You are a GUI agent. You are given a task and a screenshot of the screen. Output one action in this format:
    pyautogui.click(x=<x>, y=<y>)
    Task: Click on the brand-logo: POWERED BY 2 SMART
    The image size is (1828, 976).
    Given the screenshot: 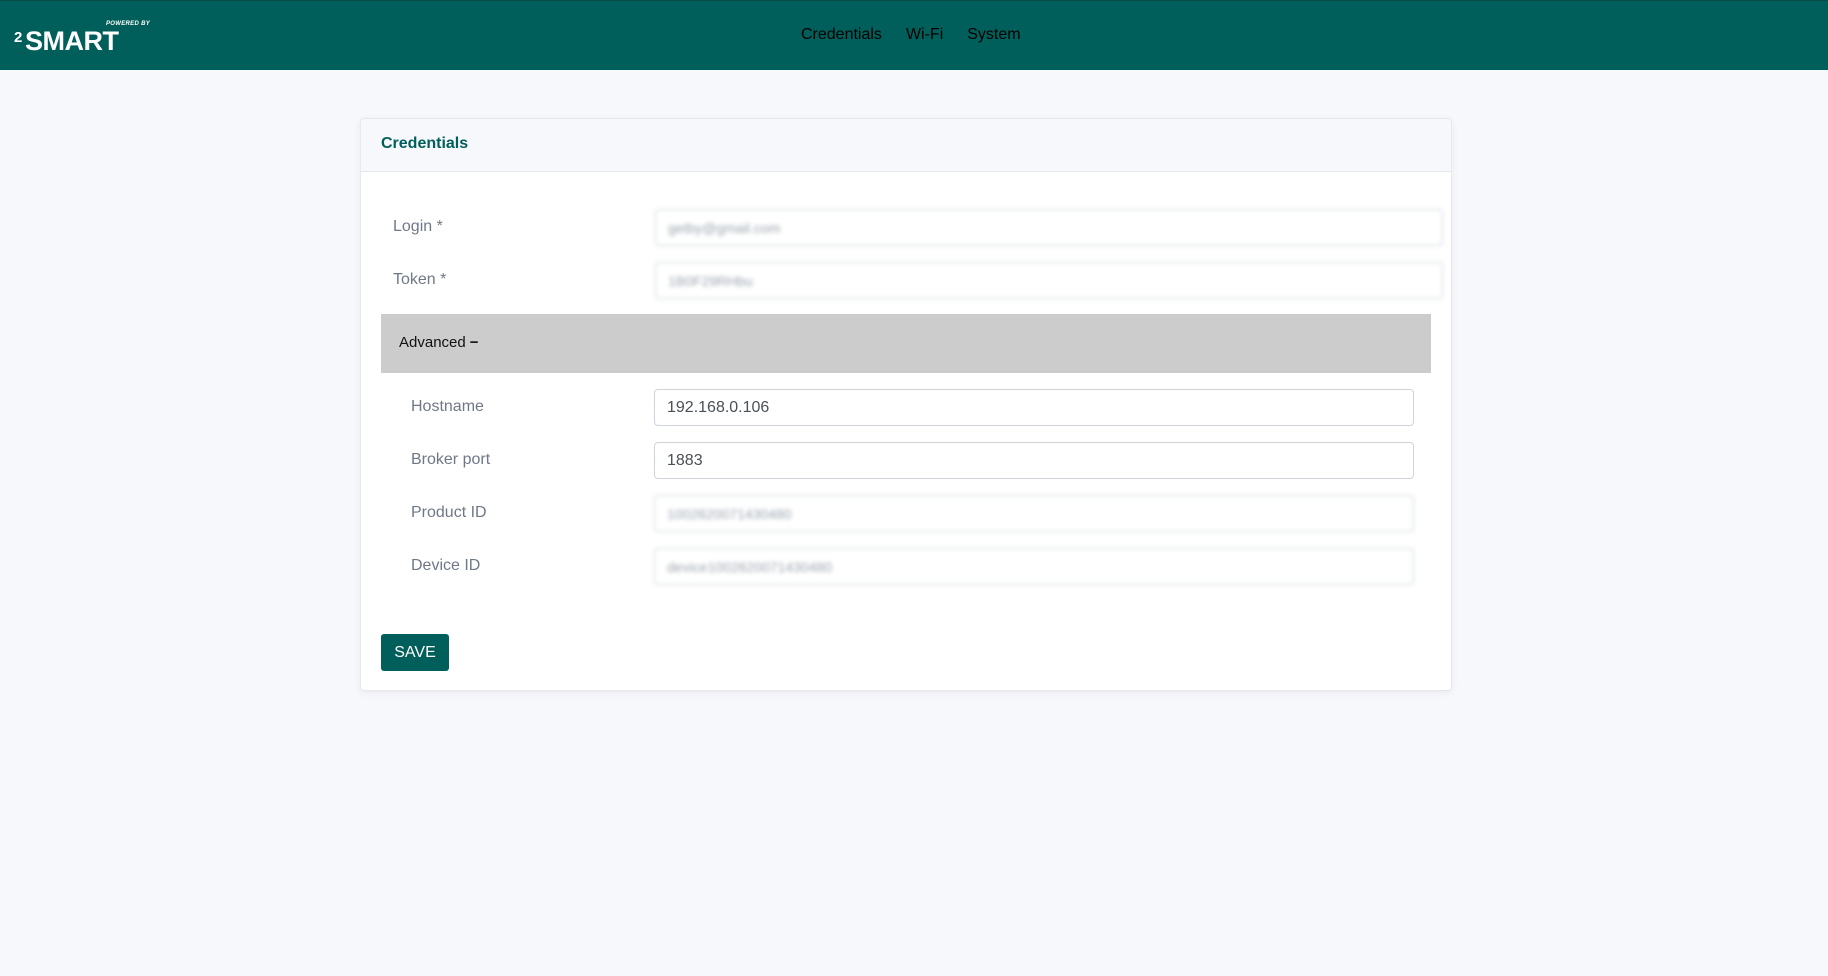 What is the action you would take?
    pyautogui.click(x=84, y=37)
    